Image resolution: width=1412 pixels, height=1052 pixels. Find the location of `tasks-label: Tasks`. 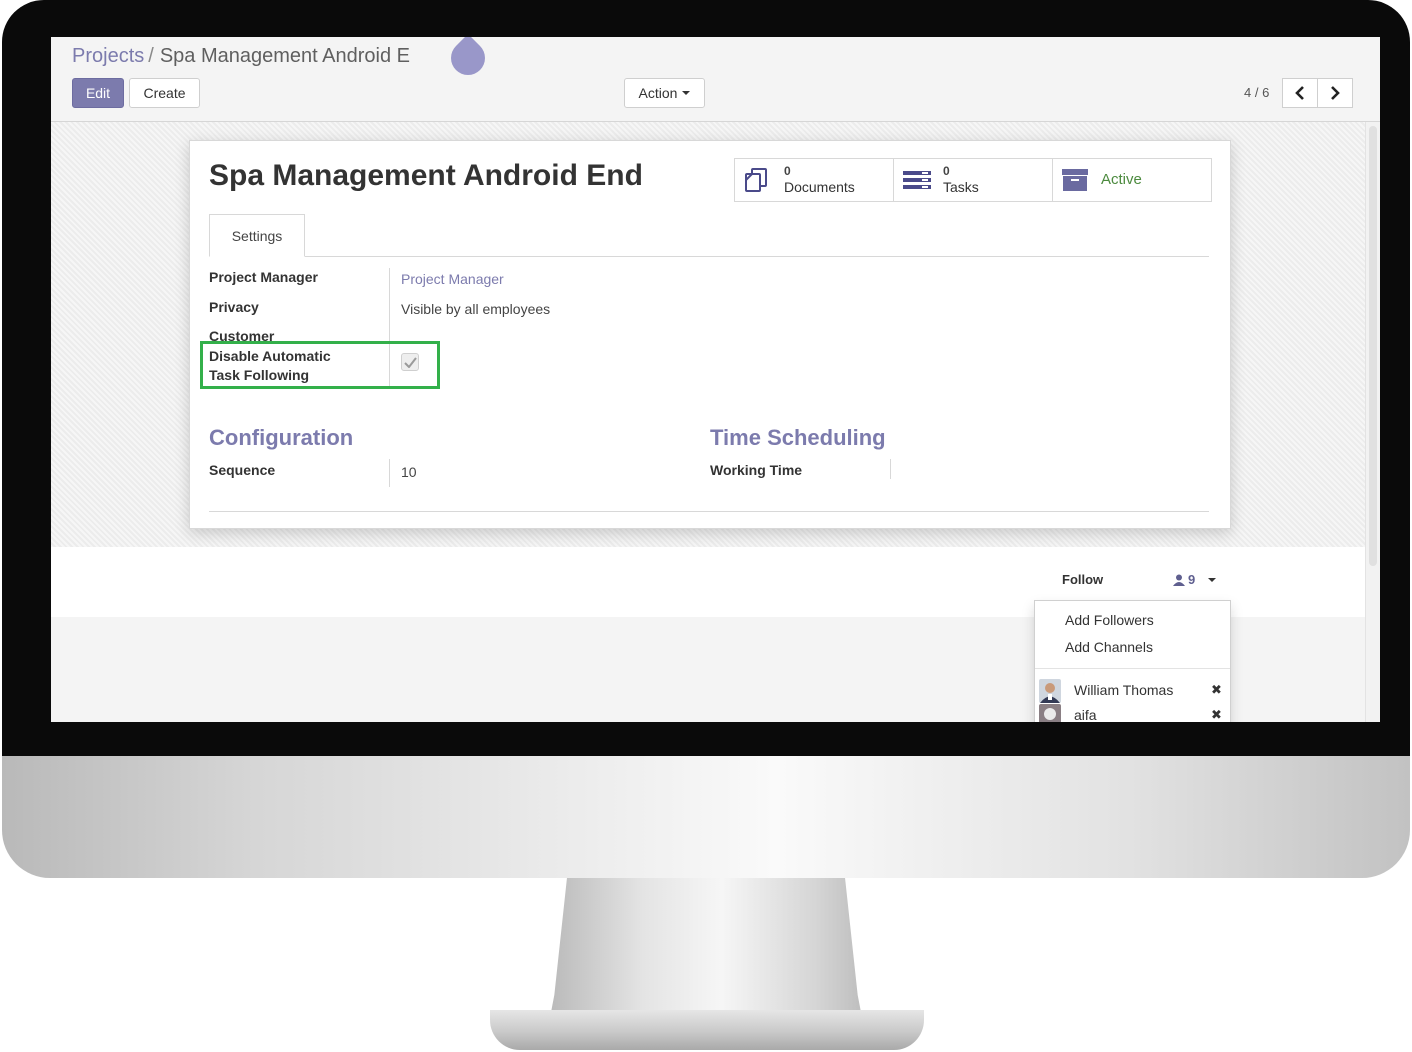

tasks-label: Tasks is located at coordinates (961, 187).